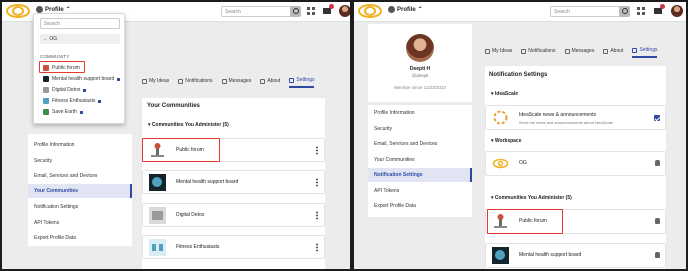 The height and width of the screenshot is (271, 688). Describe the element at coordinates (504, 94) in the screenshot. I see `ideascale-group-toggle: IdeaScale` at that location.